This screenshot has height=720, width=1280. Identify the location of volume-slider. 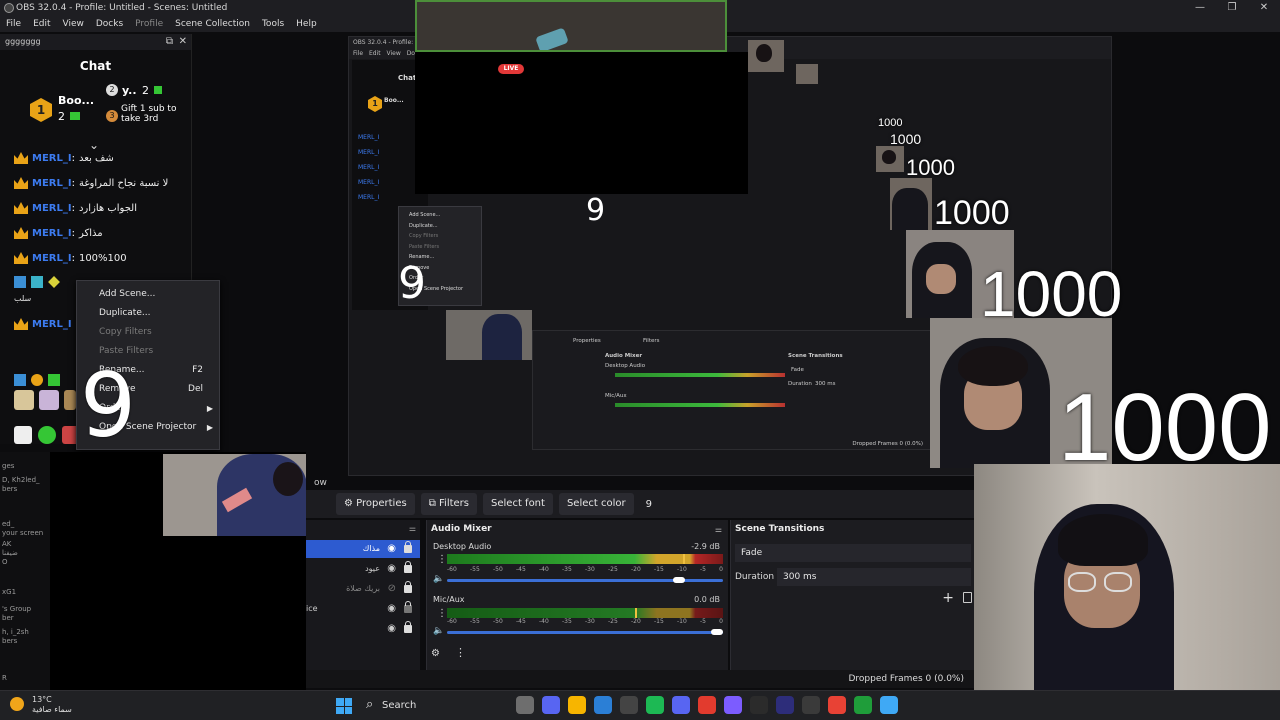
(585, 632).